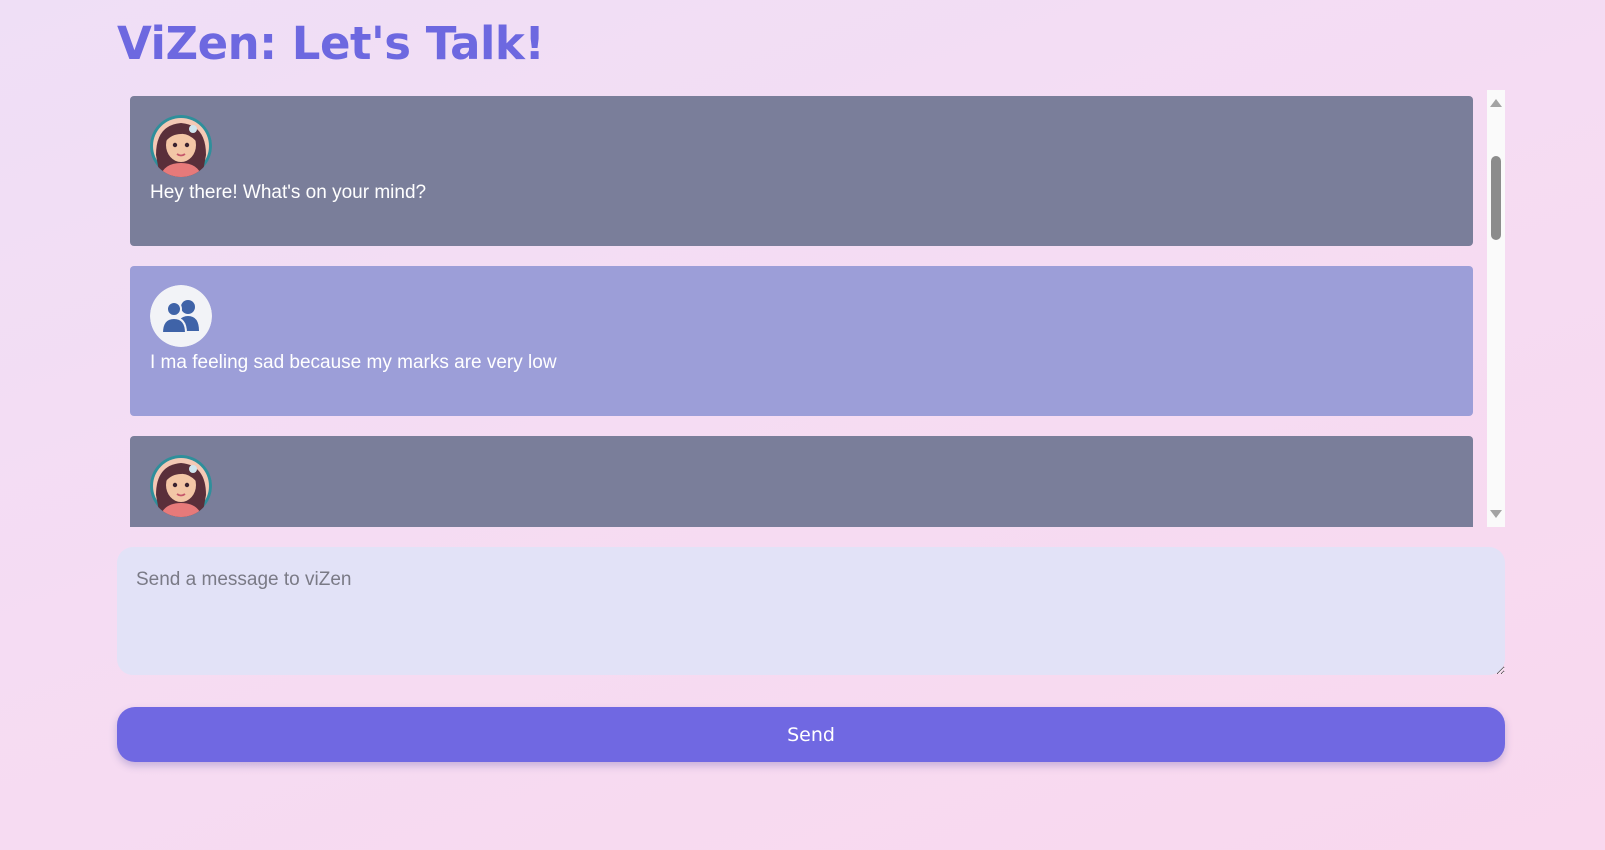  I want to click on bot-message: Hey there! What's on your mind?, so click(801, 171).